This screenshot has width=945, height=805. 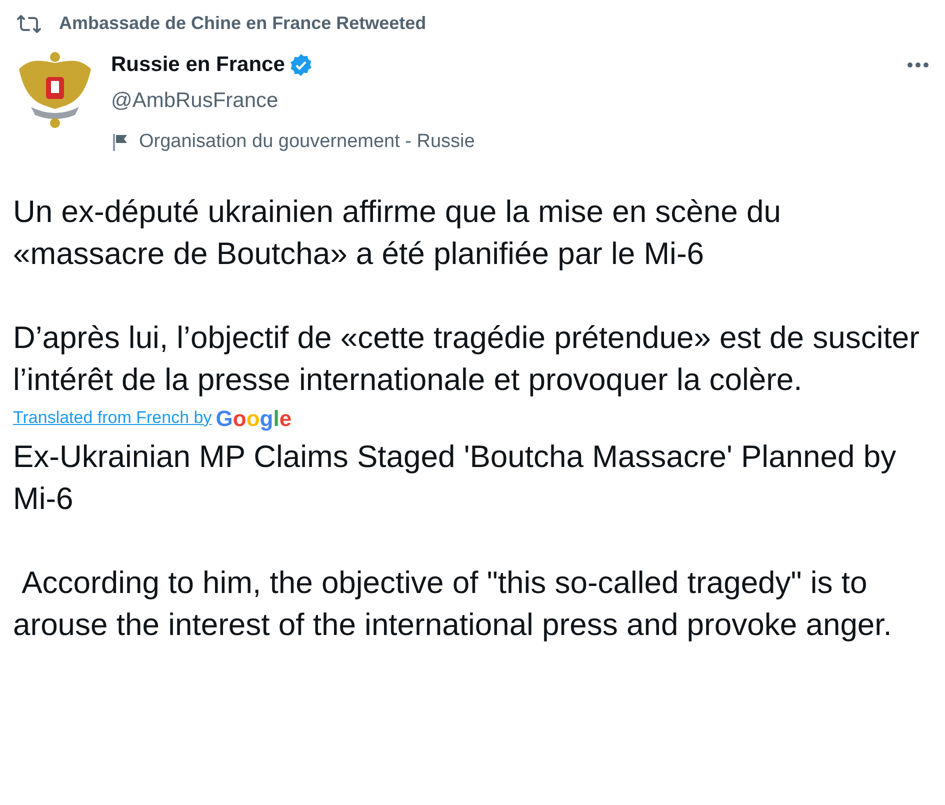 What do you see at coordinates (254, 419) in the screenshot?
I see `google-logo: Google` at bounding box center [254, 419].